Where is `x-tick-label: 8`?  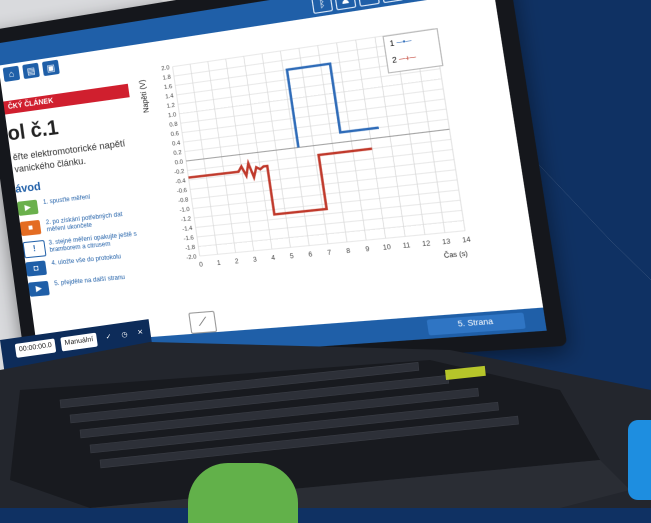
x-tick-label: 8 is located at coordinates (349, 251).